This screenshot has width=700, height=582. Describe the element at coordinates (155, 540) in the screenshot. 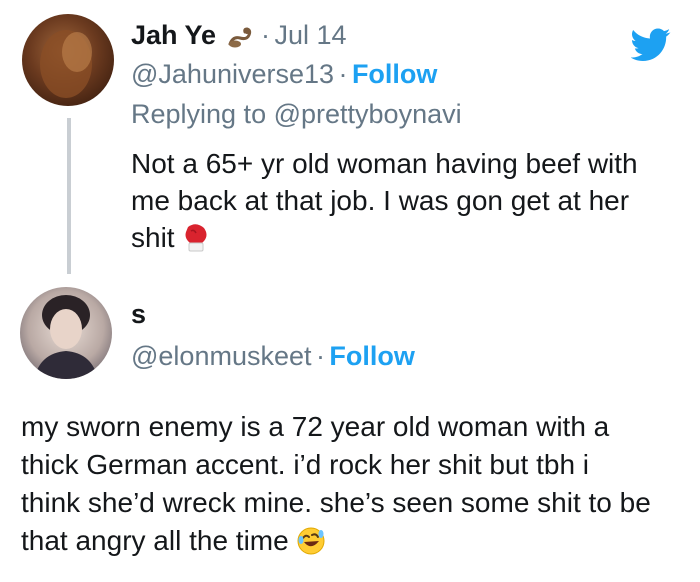

I see `tweet-line: that angry all the time` at that location.